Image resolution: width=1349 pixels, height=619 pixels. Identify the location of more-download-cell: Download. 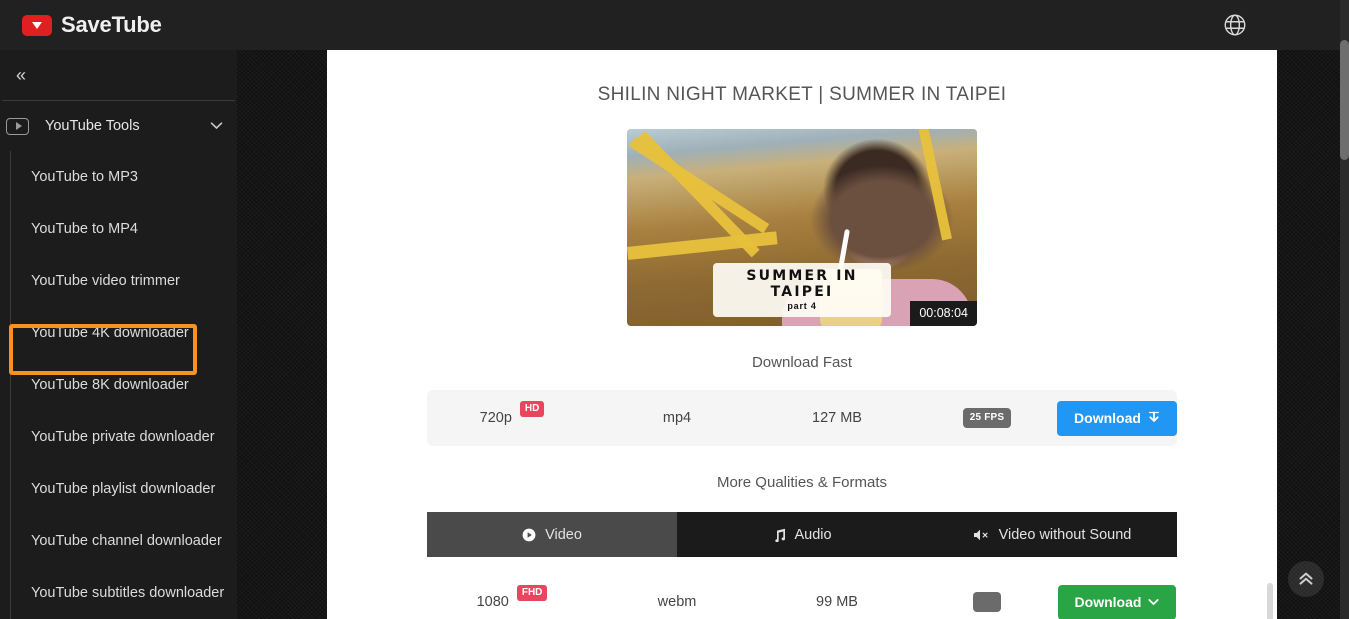
(1117, 601).